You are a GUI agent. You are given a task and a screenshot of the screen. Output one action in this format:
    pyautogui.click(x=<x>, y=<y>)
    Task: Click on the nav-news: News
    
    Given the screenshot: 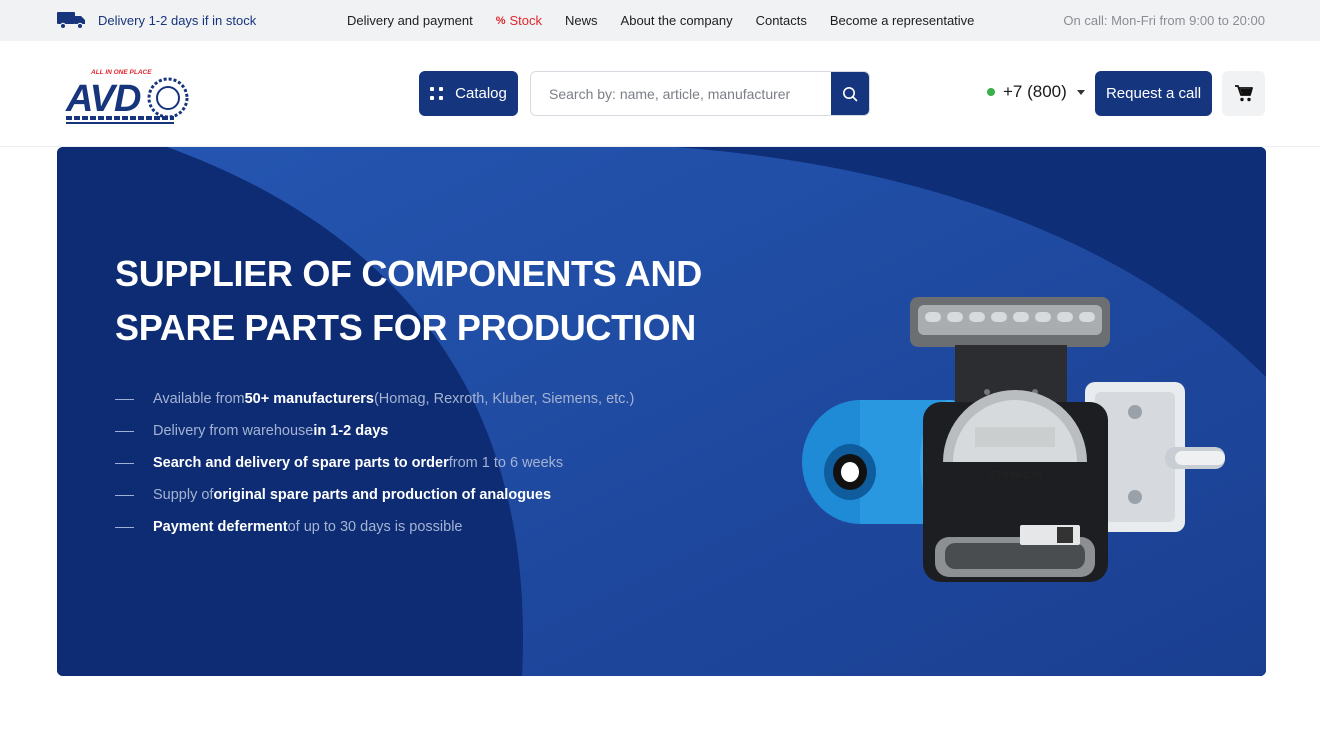 What is the action you would take?
    pyautogui.click(x=581, y=20)
    